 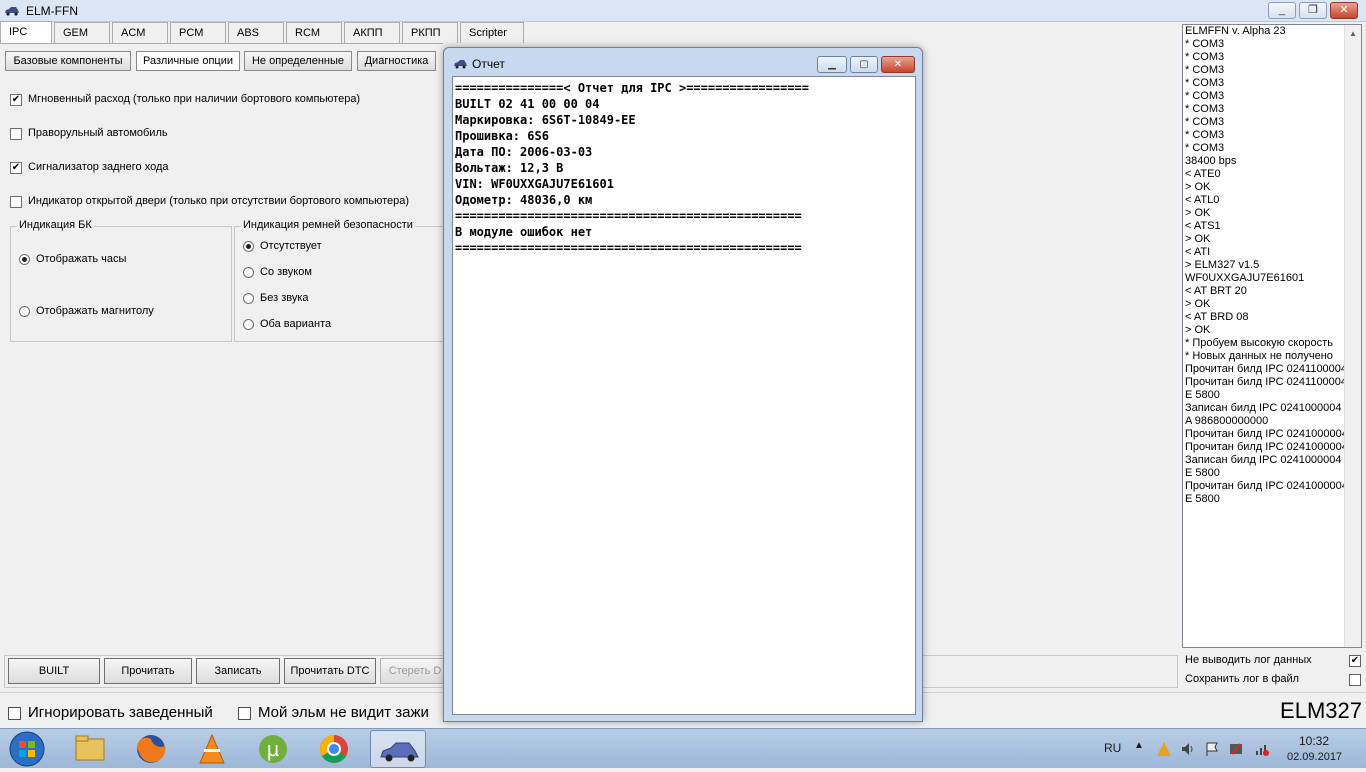 What do you see at coordinates (148, 671) in the screenshot?
I see `read-button: Прочитать` at bounding box center [148, 671].